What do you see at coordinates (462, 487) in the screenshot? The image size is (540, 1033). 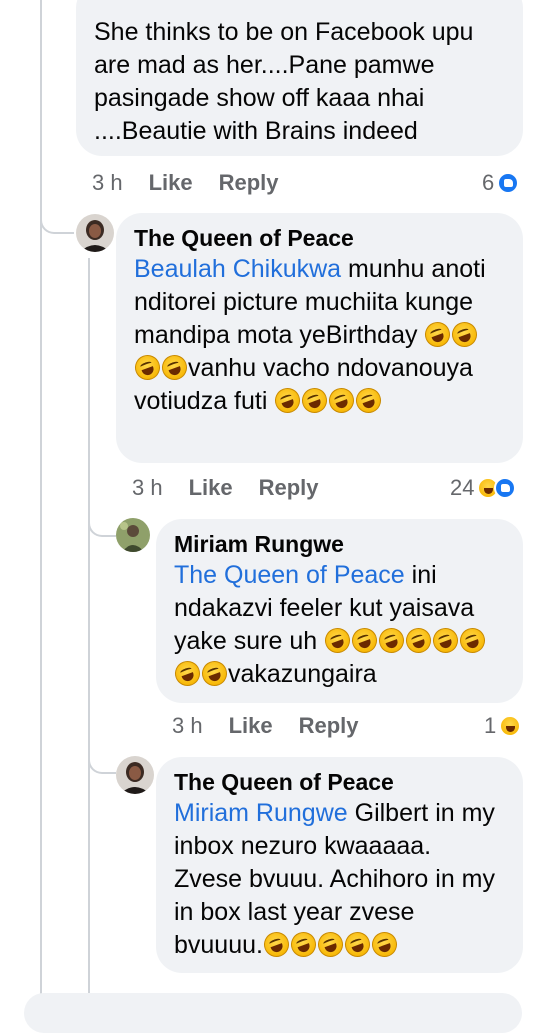 I see `reaction-count: 24` at bounding box center [462, 487].